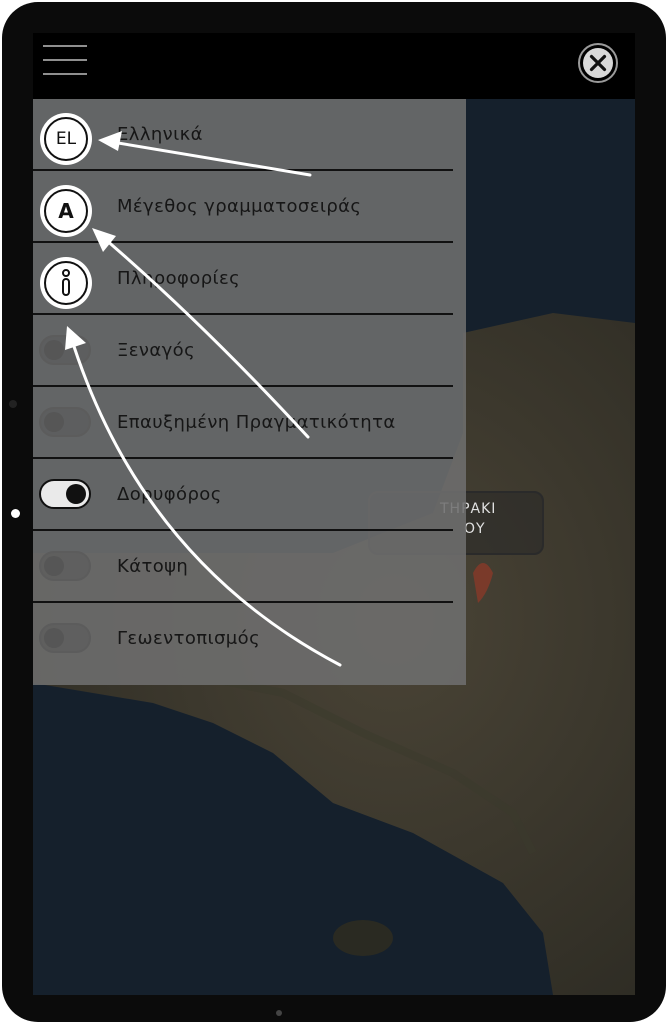 The height and width of the screenshot is (1024, 668). I want to click on font-size-ring: A, so click(66, 211).